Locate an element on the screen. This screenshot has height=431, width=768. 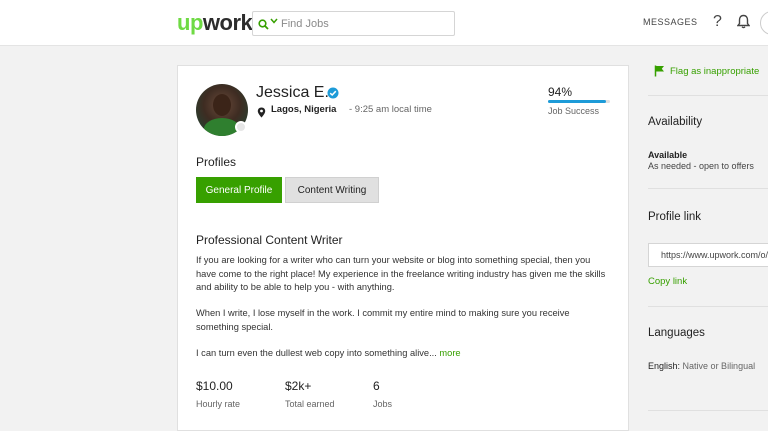
job-success-bar is located at coordinates (579, 101).